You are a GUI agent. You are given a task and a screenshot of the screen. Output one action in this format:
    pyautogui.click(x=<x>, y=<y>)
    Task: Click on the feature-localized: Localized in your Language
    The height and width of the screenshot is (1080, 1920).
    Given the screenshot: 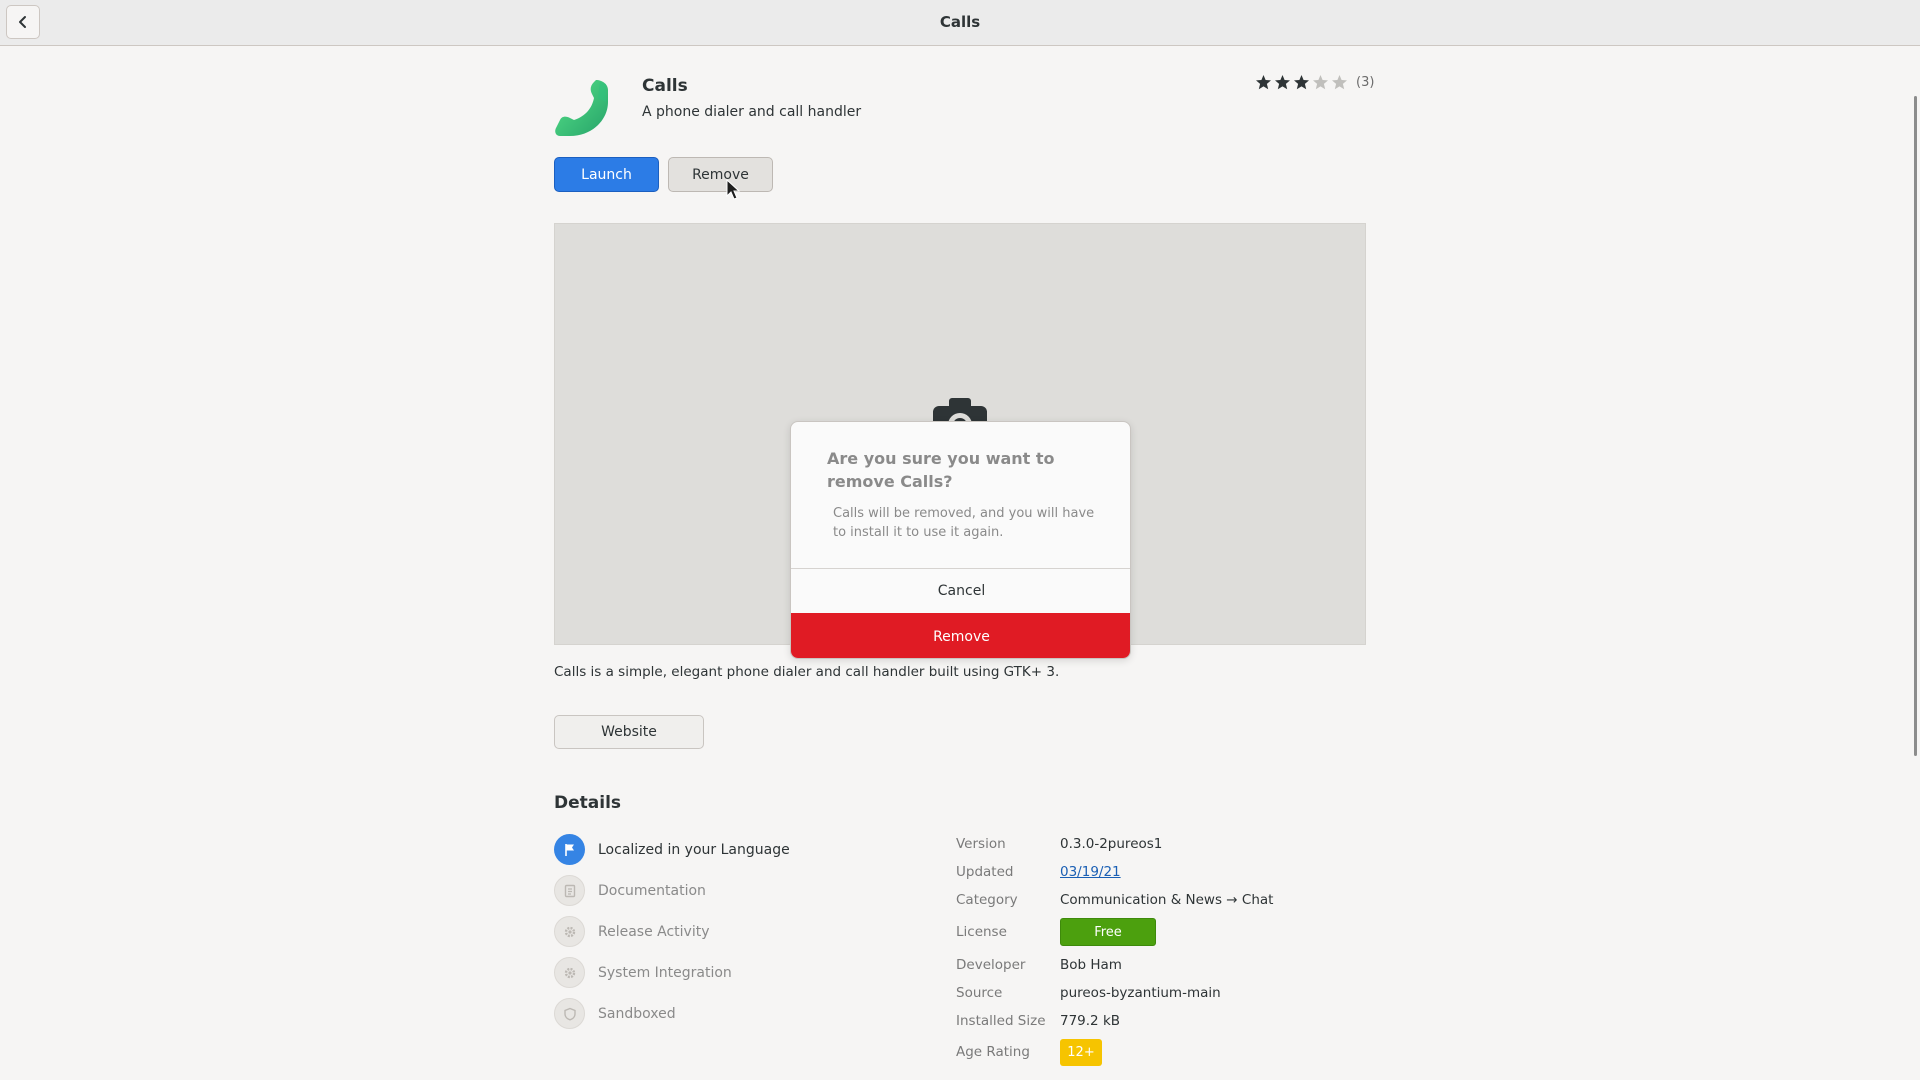 What is the action you would take?
    pyautogui.click(x=672, y=849)
    